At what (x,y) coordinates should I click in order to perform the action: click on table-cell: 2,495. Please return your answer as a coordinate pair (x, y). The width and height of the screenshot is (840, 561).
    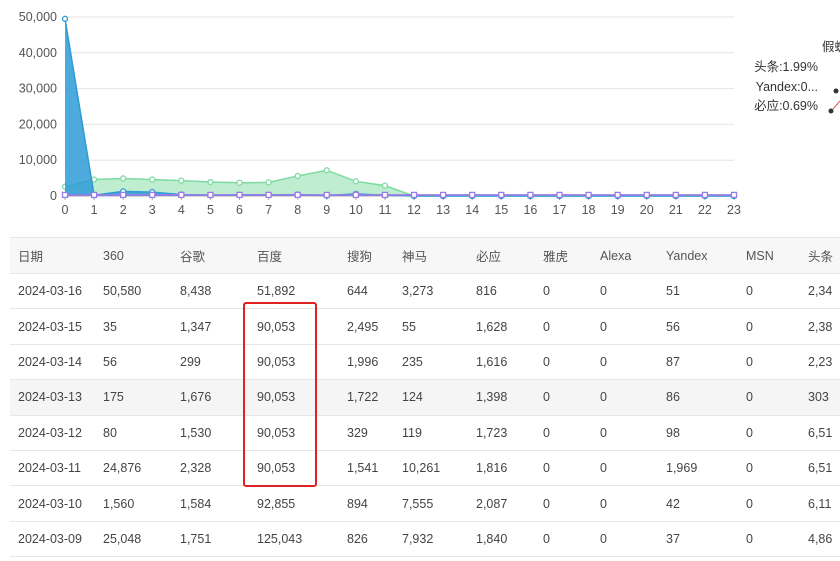
    Looking at the image, I should click on (366, 326).